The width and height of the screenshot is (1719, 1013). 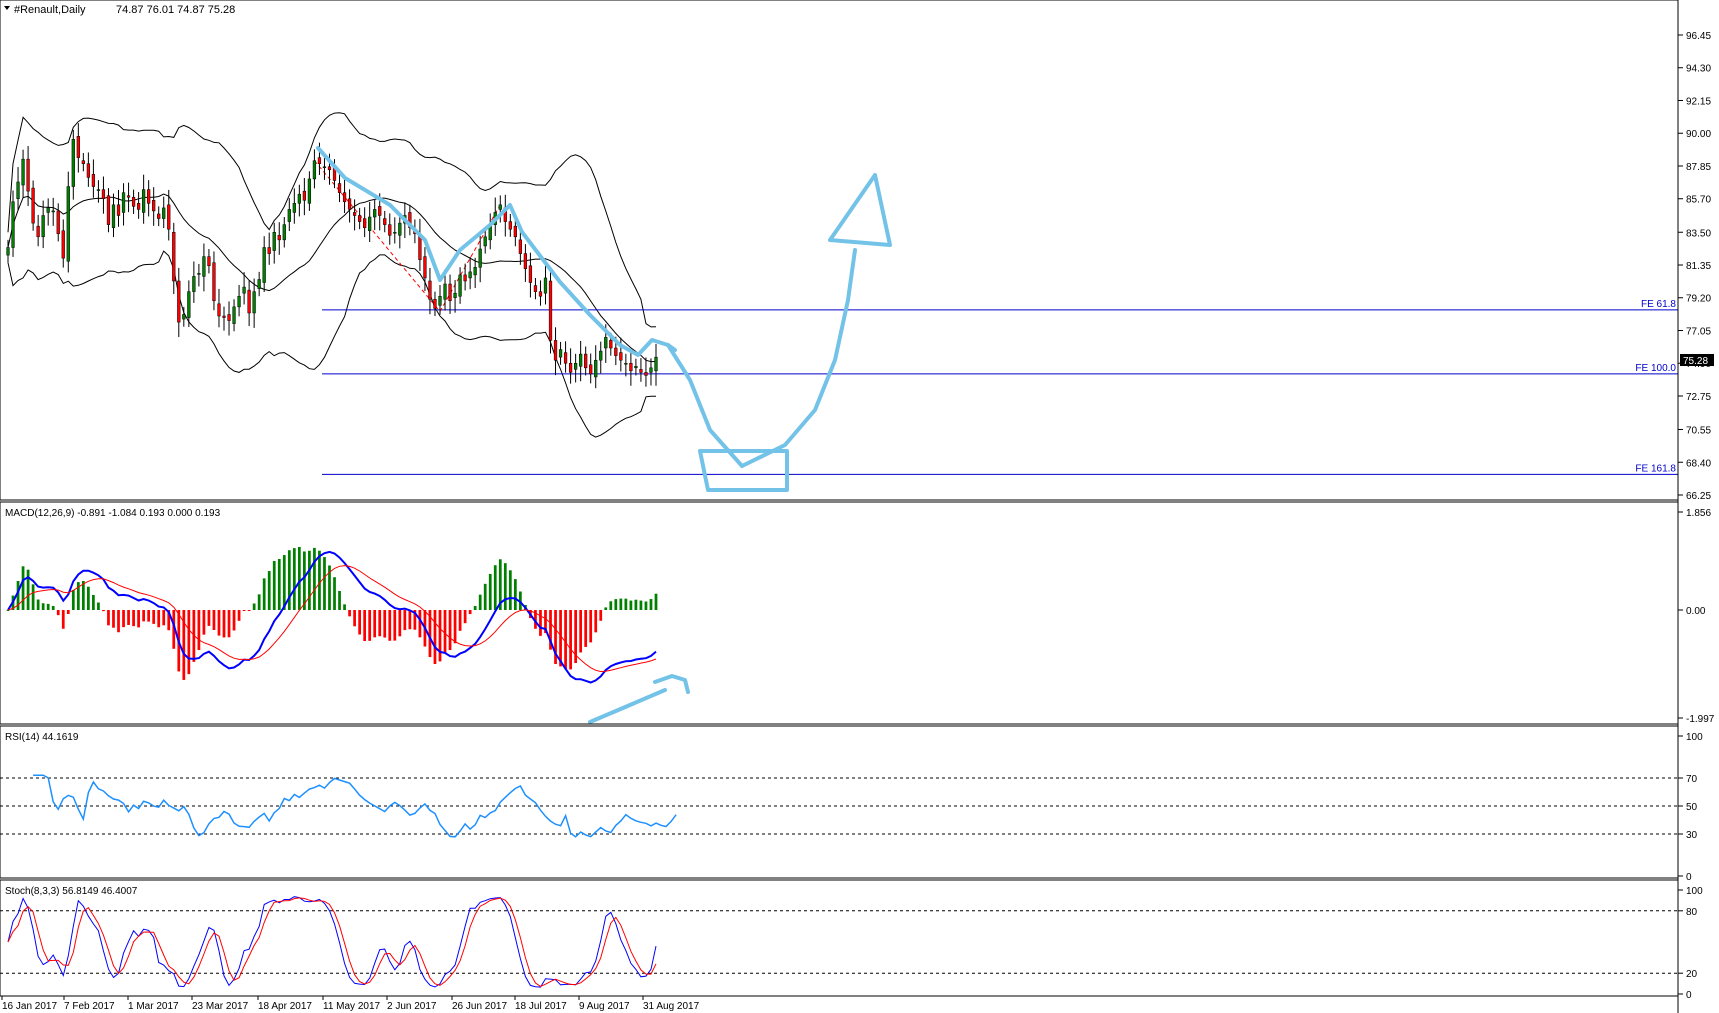 I want to click on time-tick-label: 2 Jun 2017, so click(x=412, y=1006).